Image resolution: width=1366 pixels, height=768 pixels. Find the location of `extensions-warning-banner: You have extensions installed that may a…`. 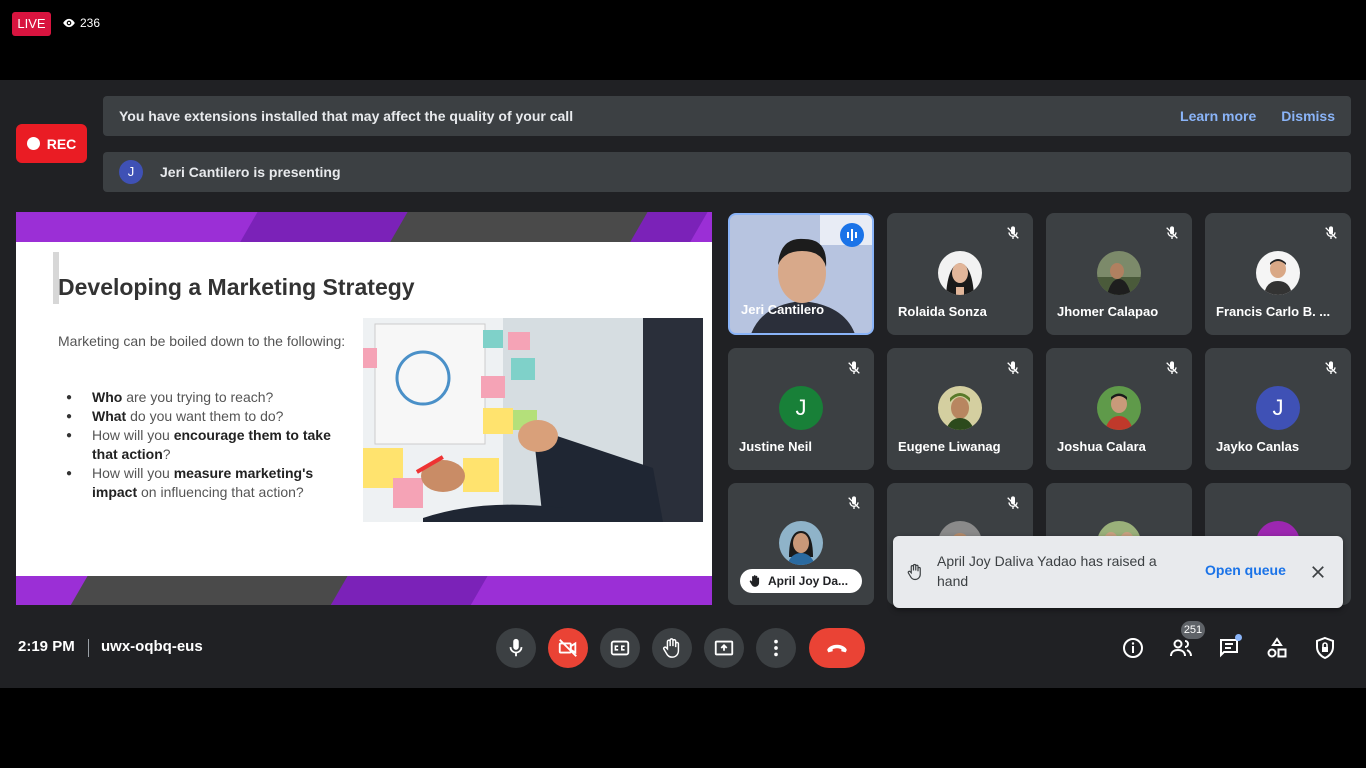

extensions-warning-banner: You have extensions installed that may a… is located at coordinates (727, 116).